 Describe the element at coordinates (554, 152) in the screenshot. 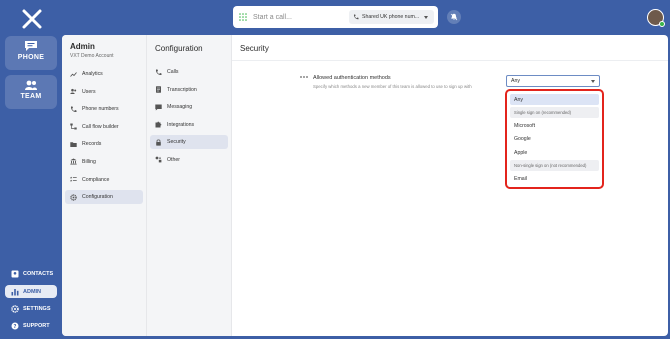

I see `option-apple: Apple` at that location.